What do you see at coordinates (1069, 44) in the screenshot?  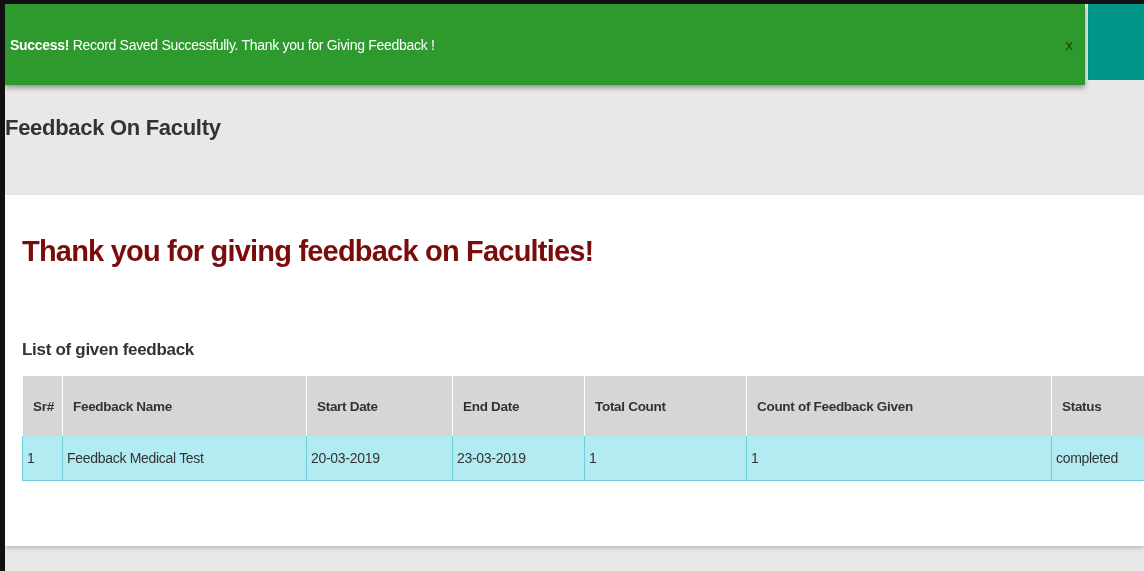 I see `close-button: x` at bounding box center [1069, 44].